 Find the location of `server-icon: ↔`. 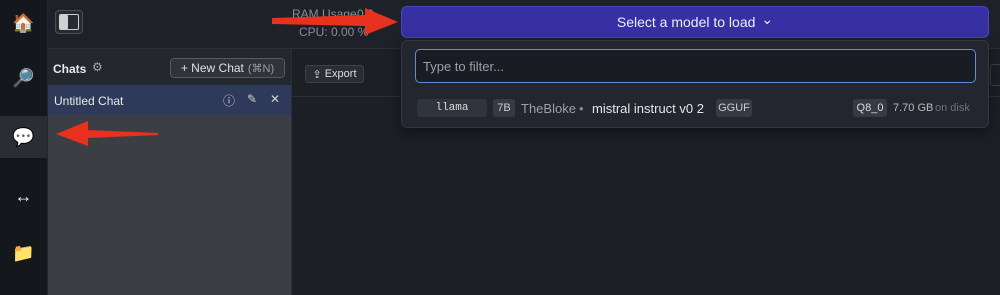

server-icon: ↔ is located at coordinates (23, 196).